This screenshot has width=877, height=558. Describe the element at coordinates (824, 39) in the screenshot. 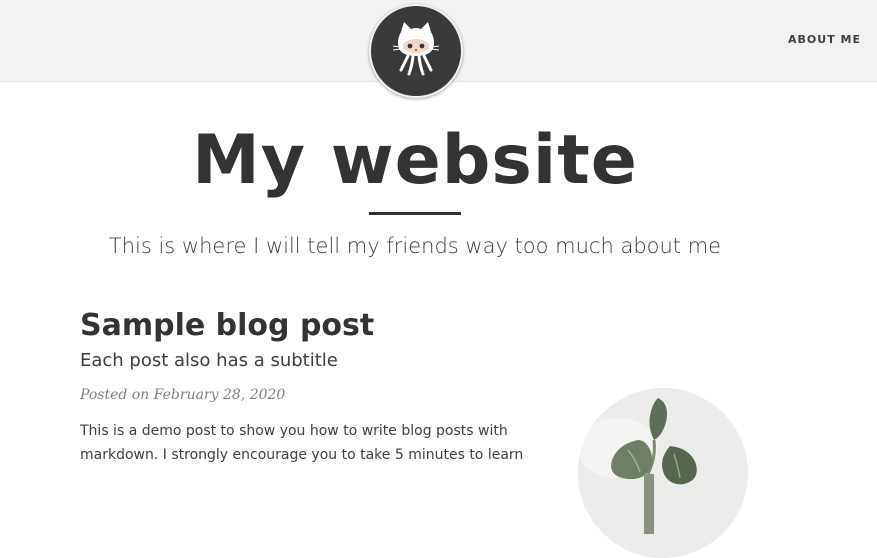

I see `nav-link-about-me: ABOUT ME` at that location.